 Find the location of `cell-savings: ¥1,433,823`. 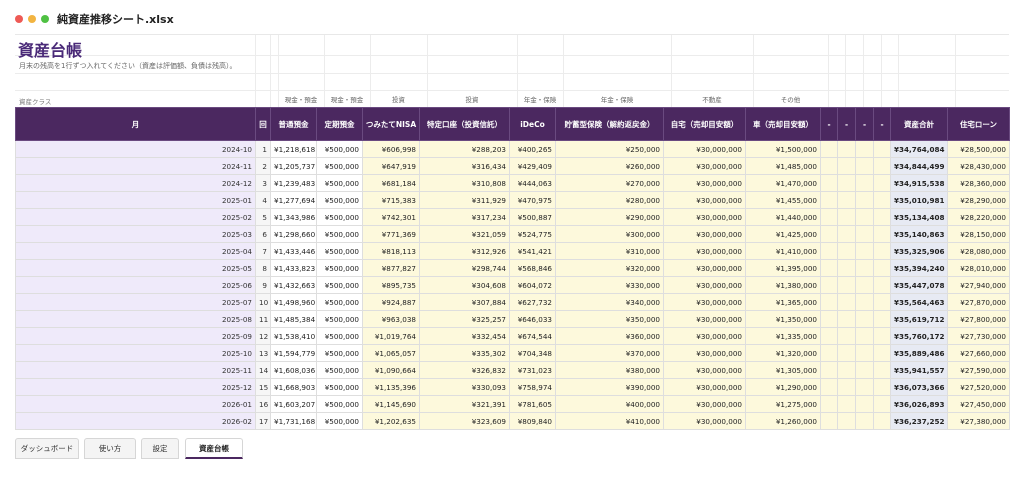

cell-savings: ¥1,433,823 is located at coordinates (293, 268).